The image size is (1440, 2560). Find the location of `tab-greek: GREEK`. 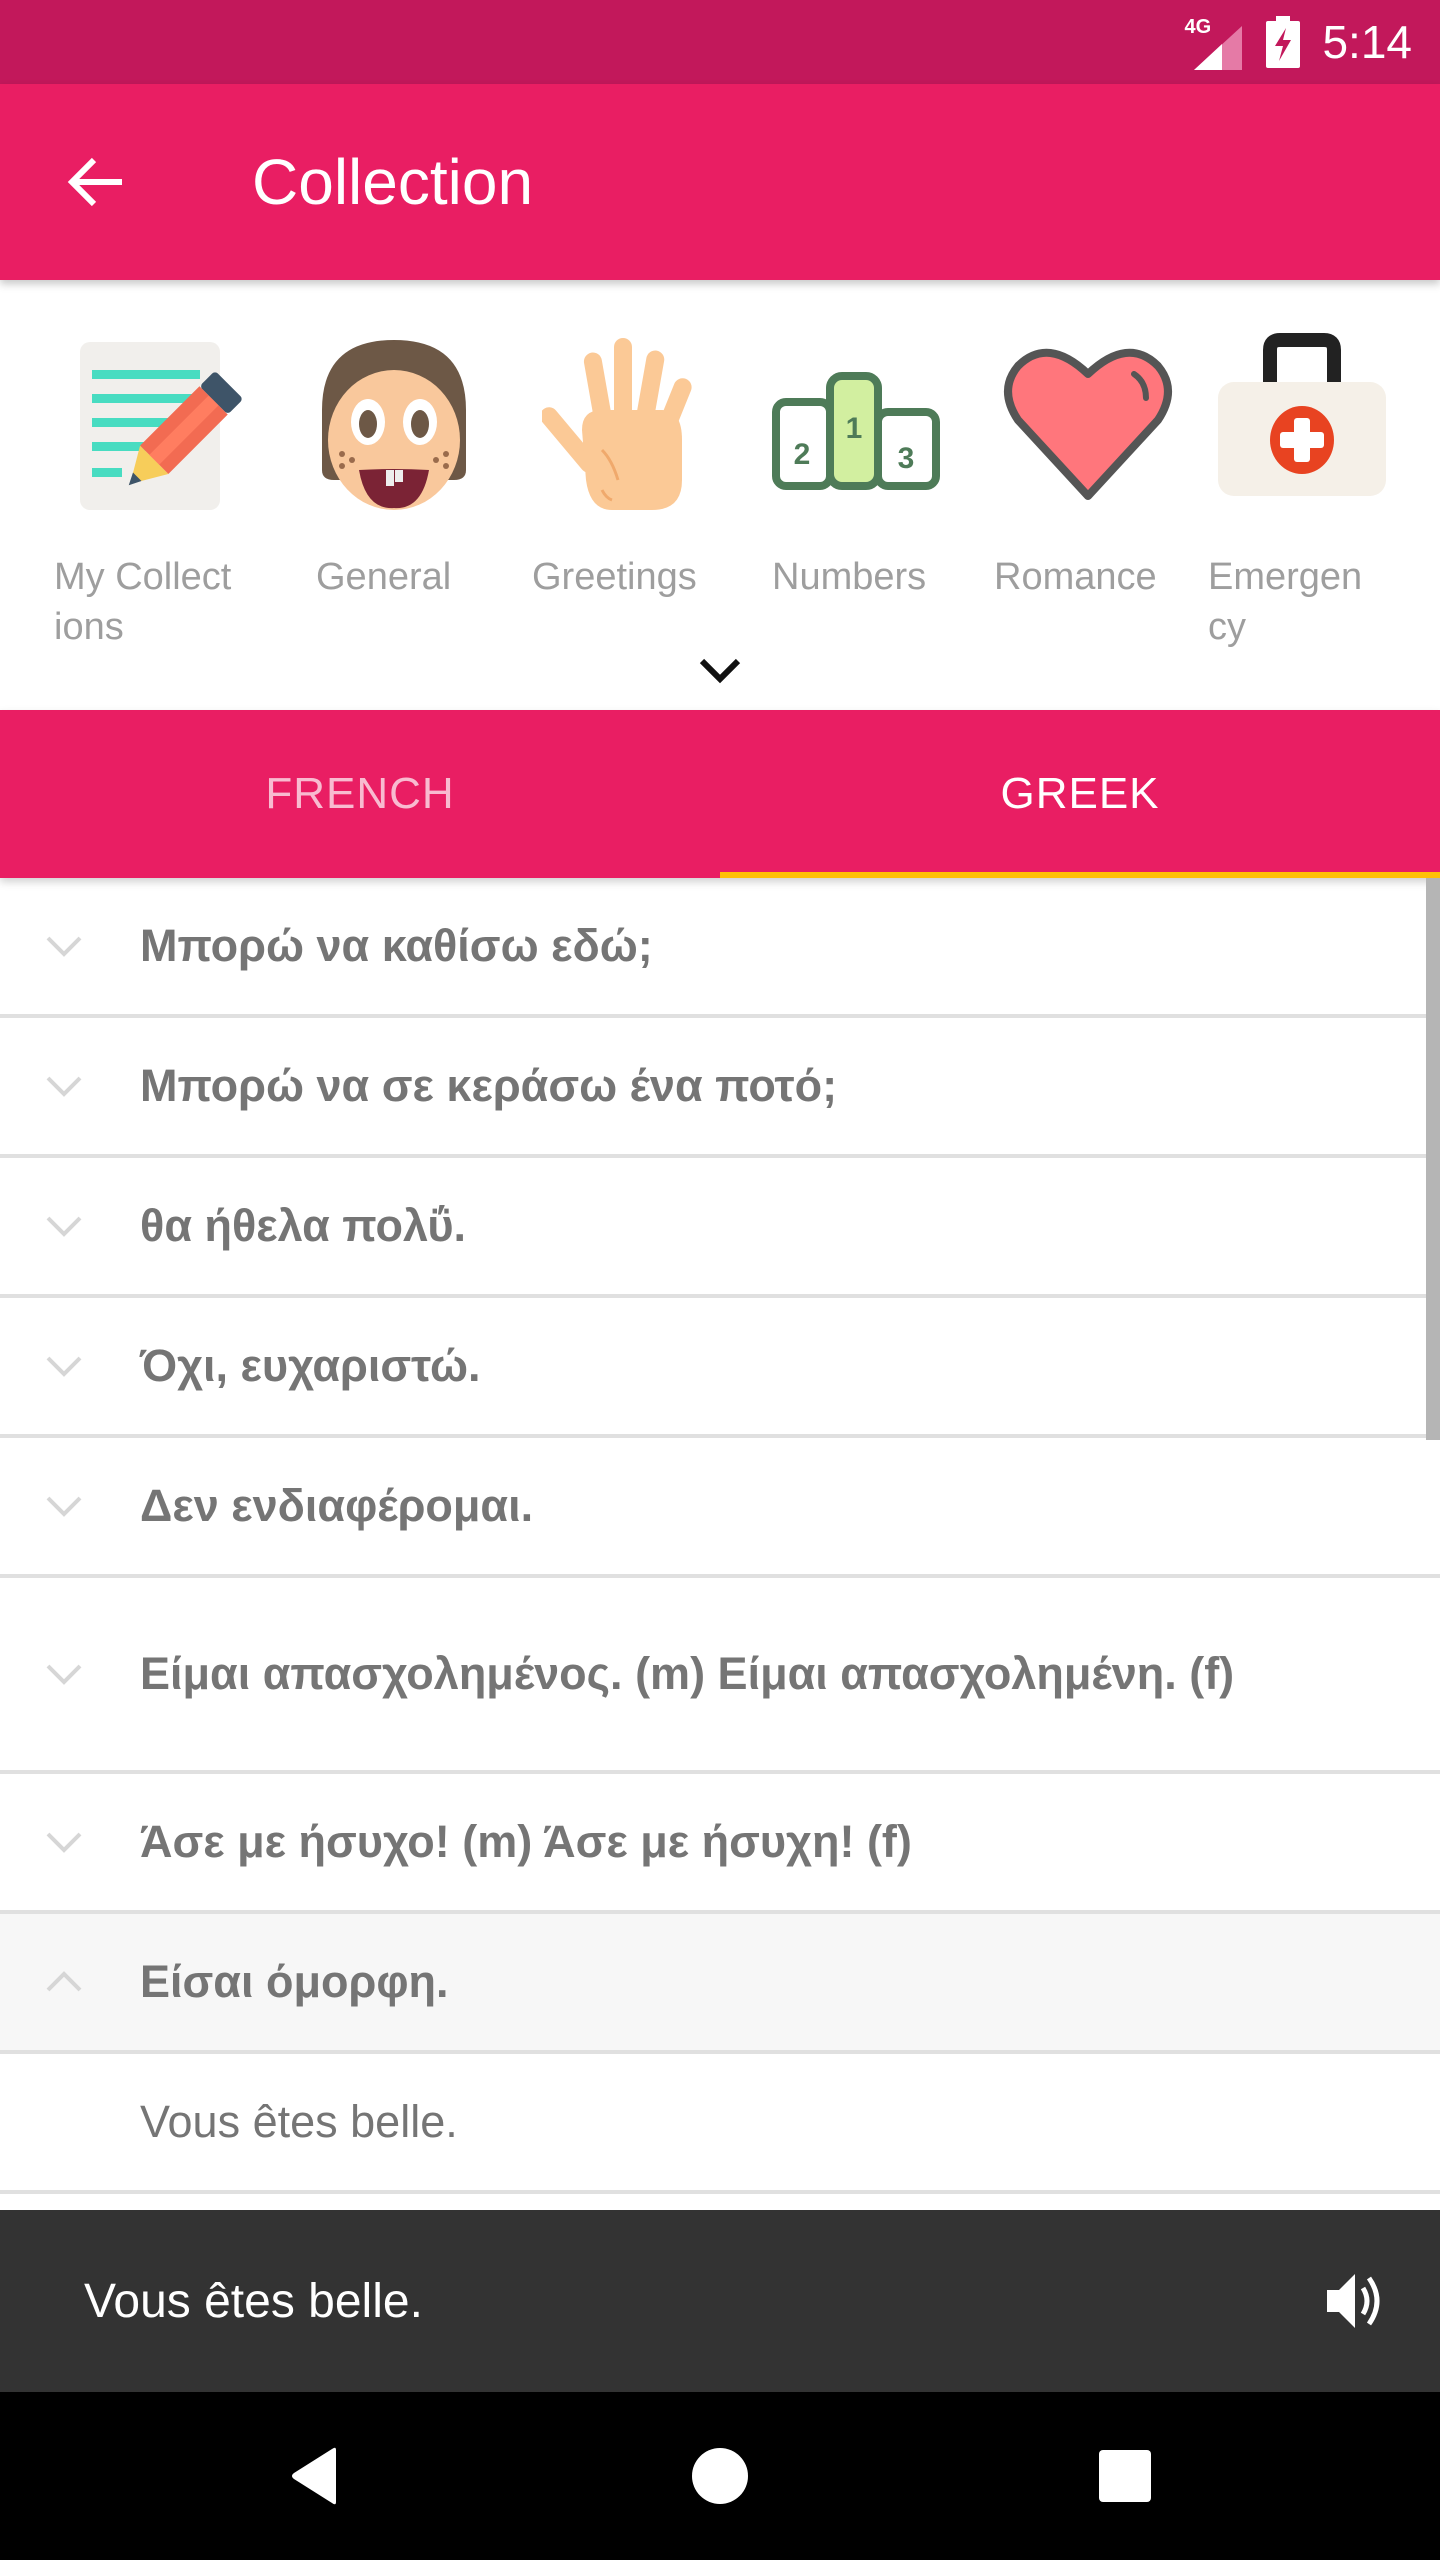

tab-greek: GREEK is located at coordinates (1080, 794).